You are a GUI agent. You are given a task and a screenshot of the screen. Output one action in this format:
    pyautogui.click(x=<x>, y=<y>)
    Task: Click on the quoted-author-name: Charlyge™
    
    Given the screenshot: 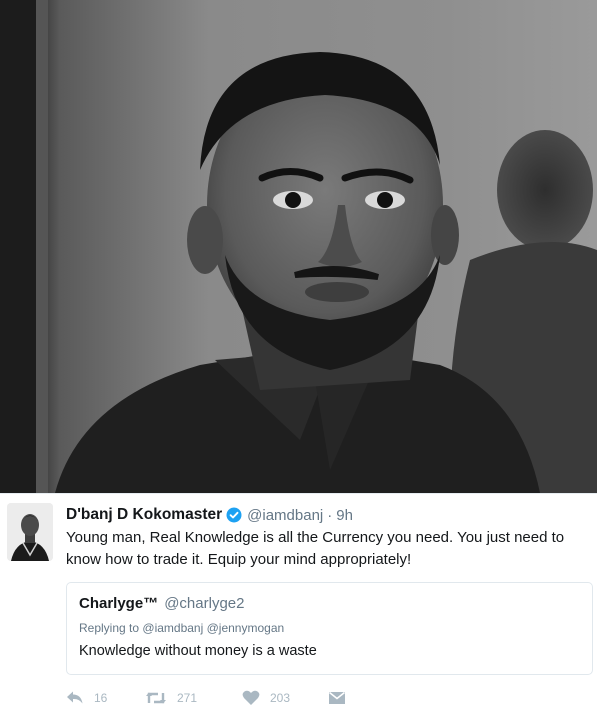 What is the action you would take?
    pyautogui.click(x=118, y=603)
    